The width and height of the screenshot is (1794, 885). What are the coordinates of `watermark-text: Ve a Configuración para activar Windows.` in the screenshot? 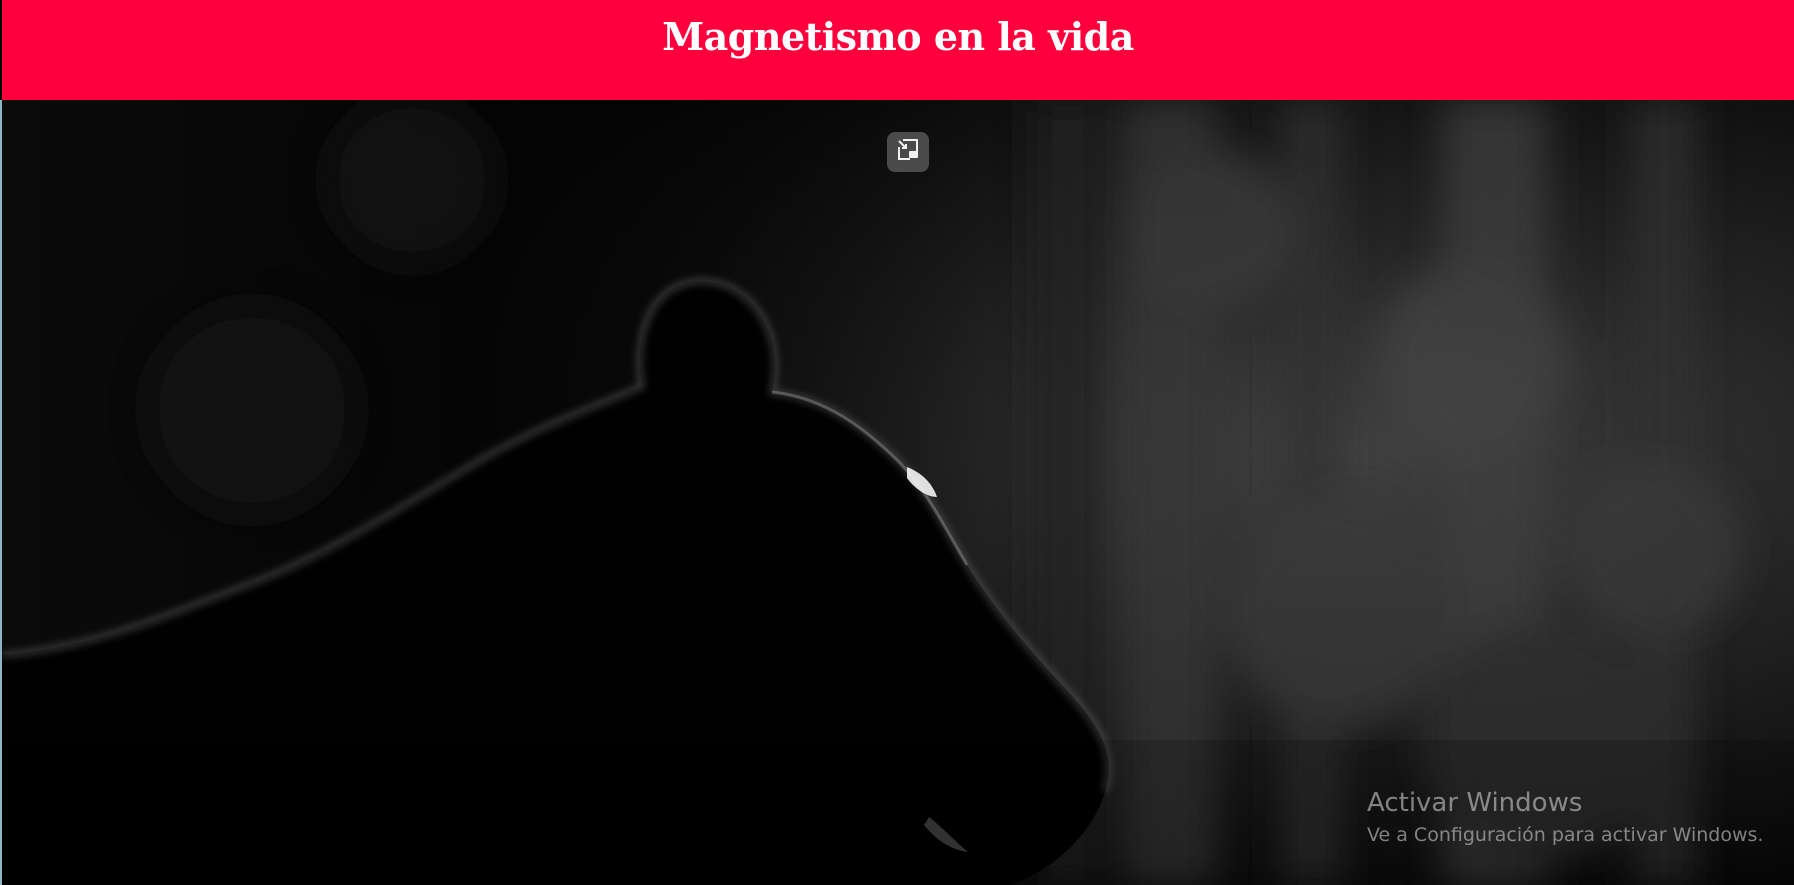 It's located at (1565, 835).